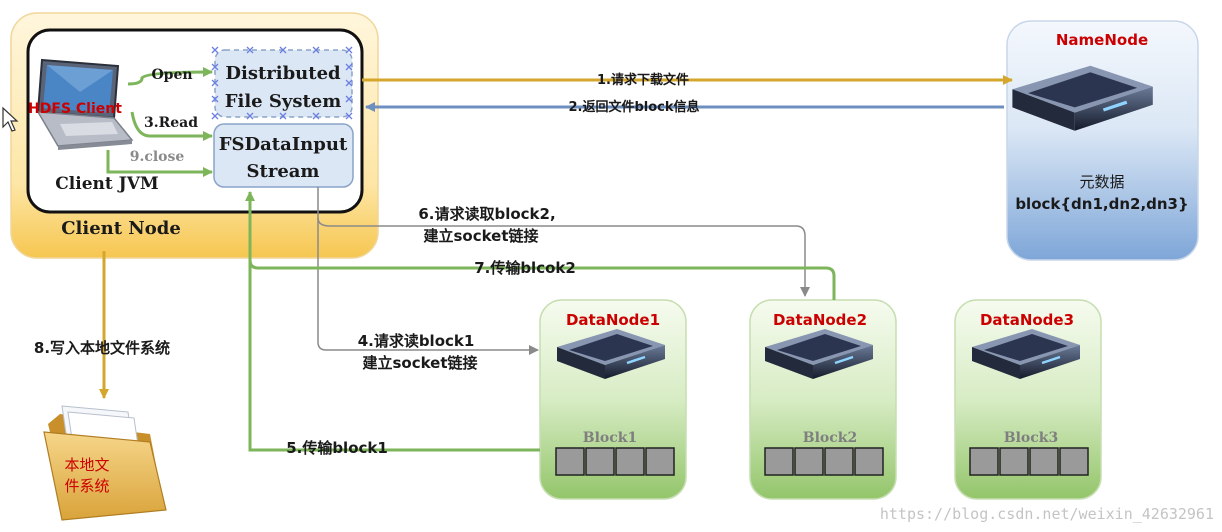 This screenshot has height=532, width=1222. Describe the element at coordinates (610, 438) in the screenshot. I see `datanode-1-block-label: Block1` at that location.